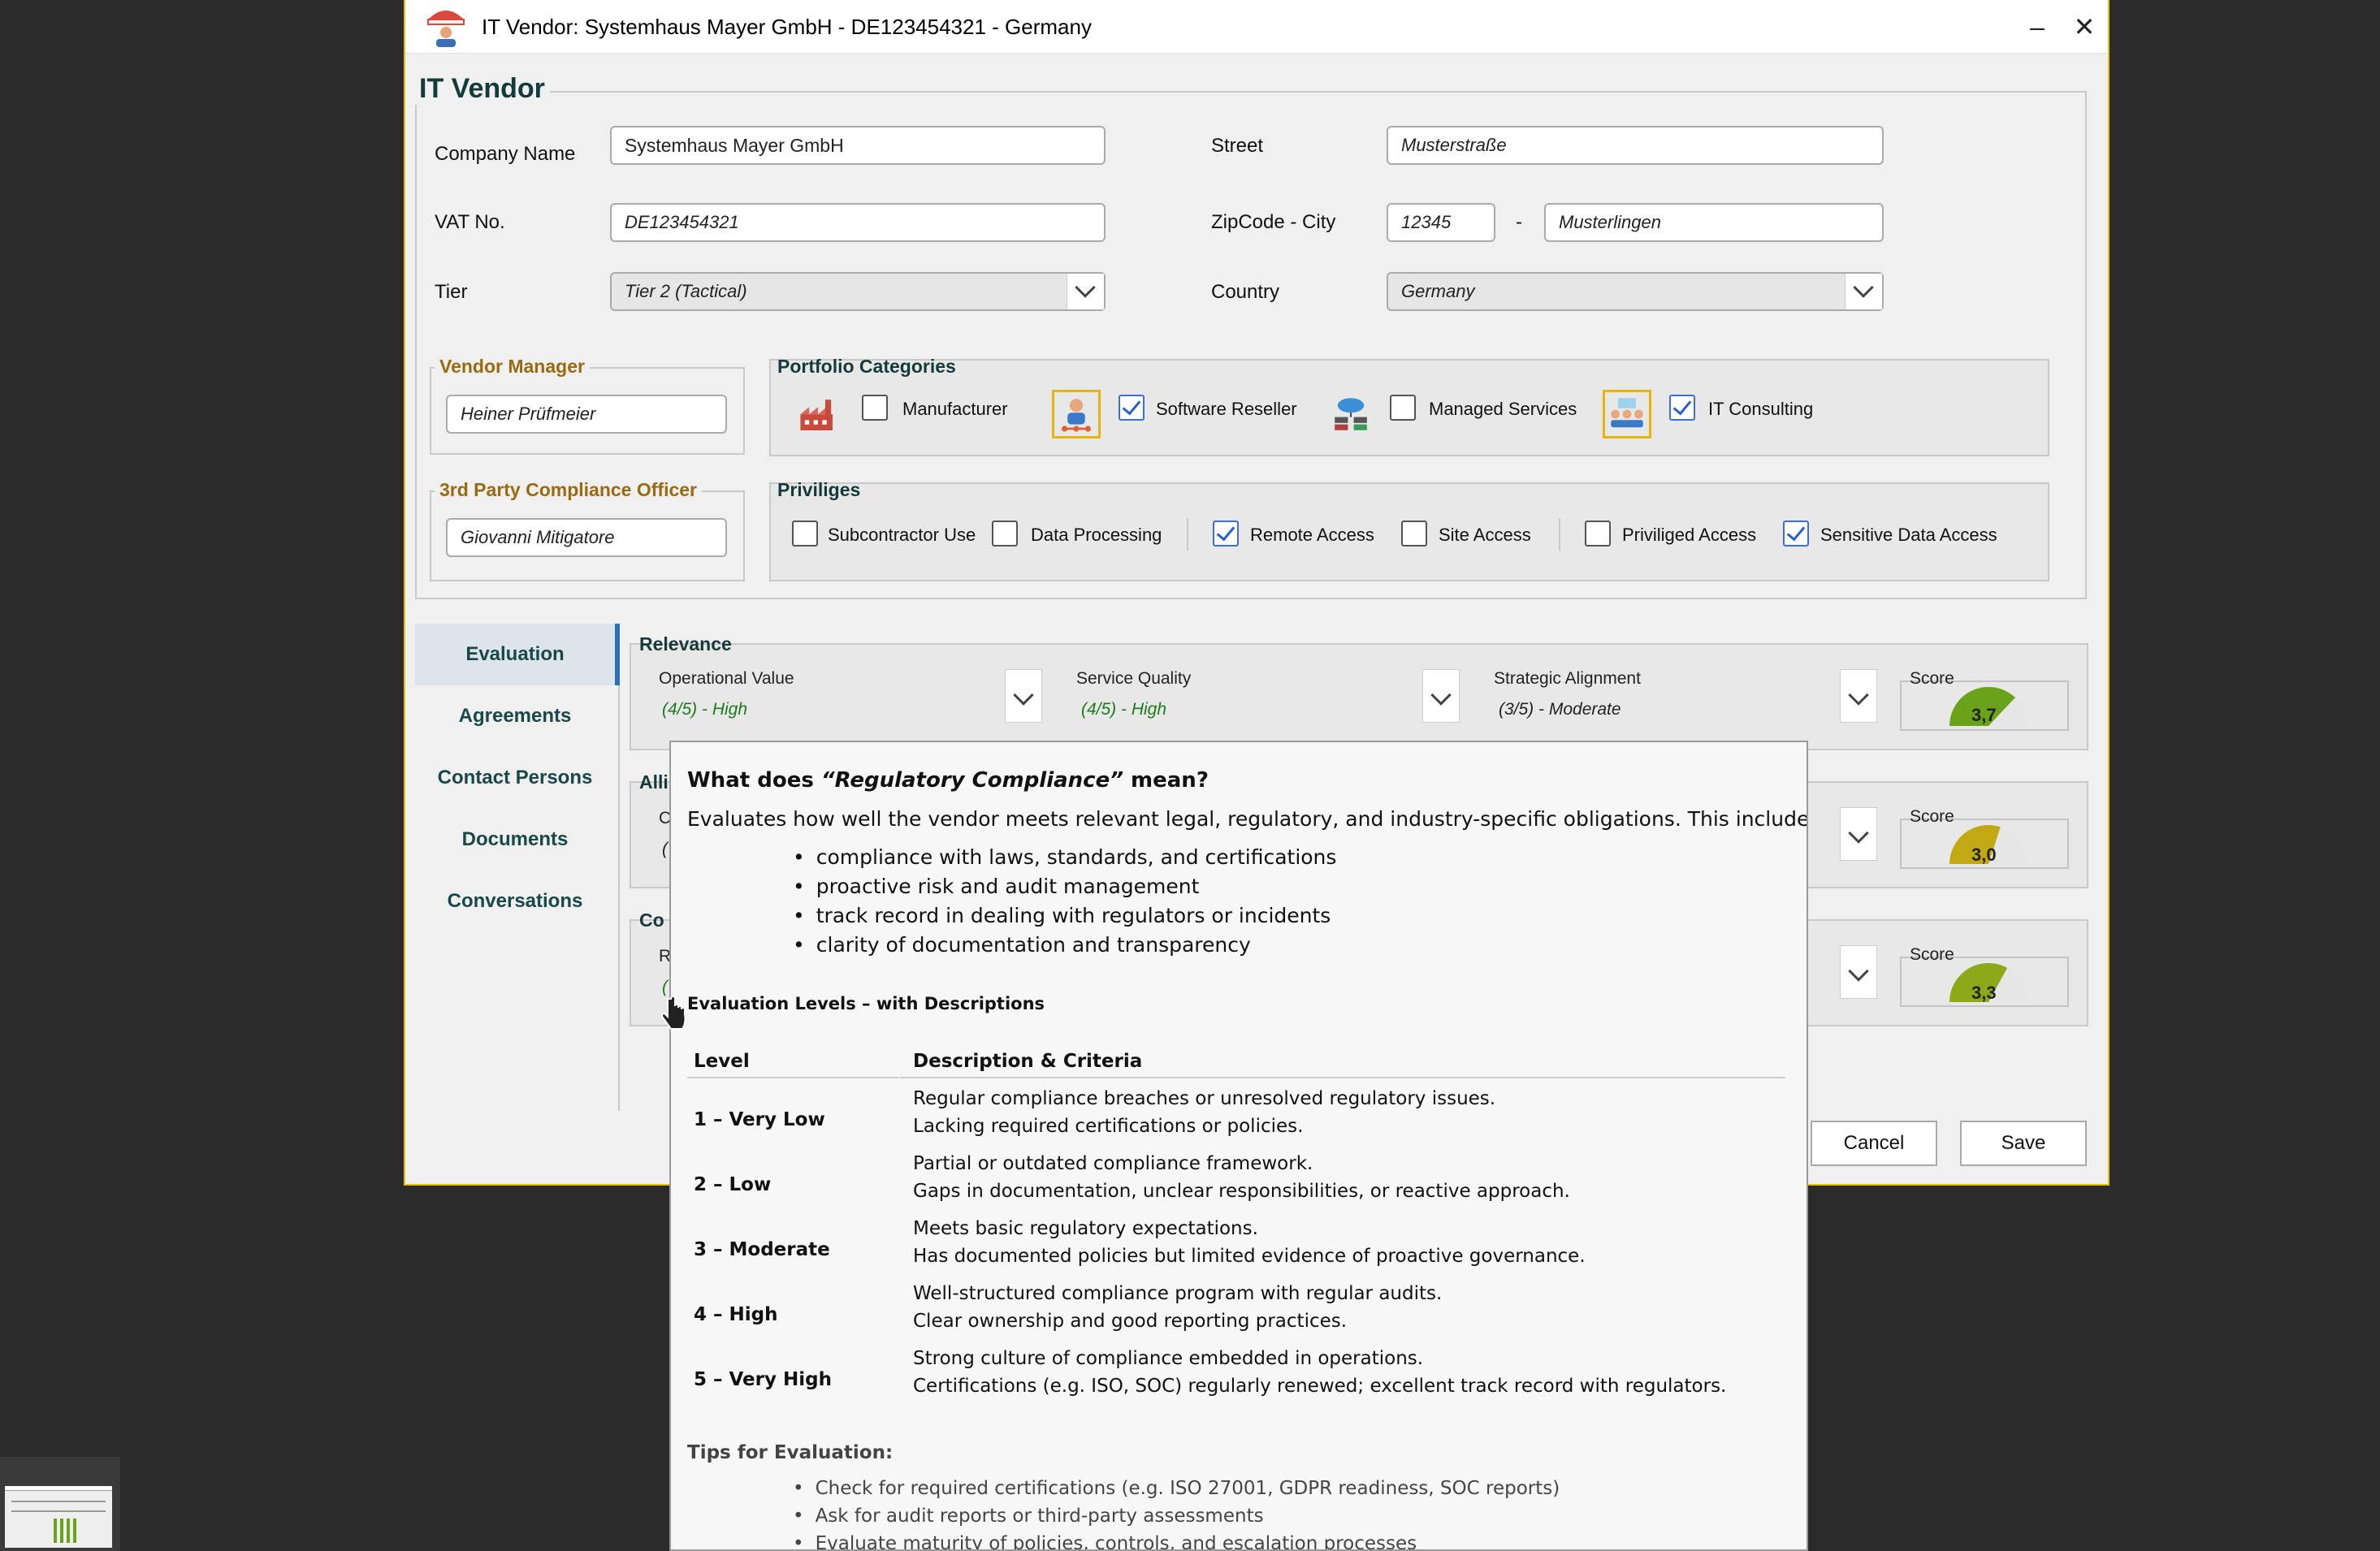 The height and width of the screenshot is (1551, 2380). Describe the element at coordinates (704, 709) in the screenshot. I see `operational-value-value: (4/5) - High` at that location.